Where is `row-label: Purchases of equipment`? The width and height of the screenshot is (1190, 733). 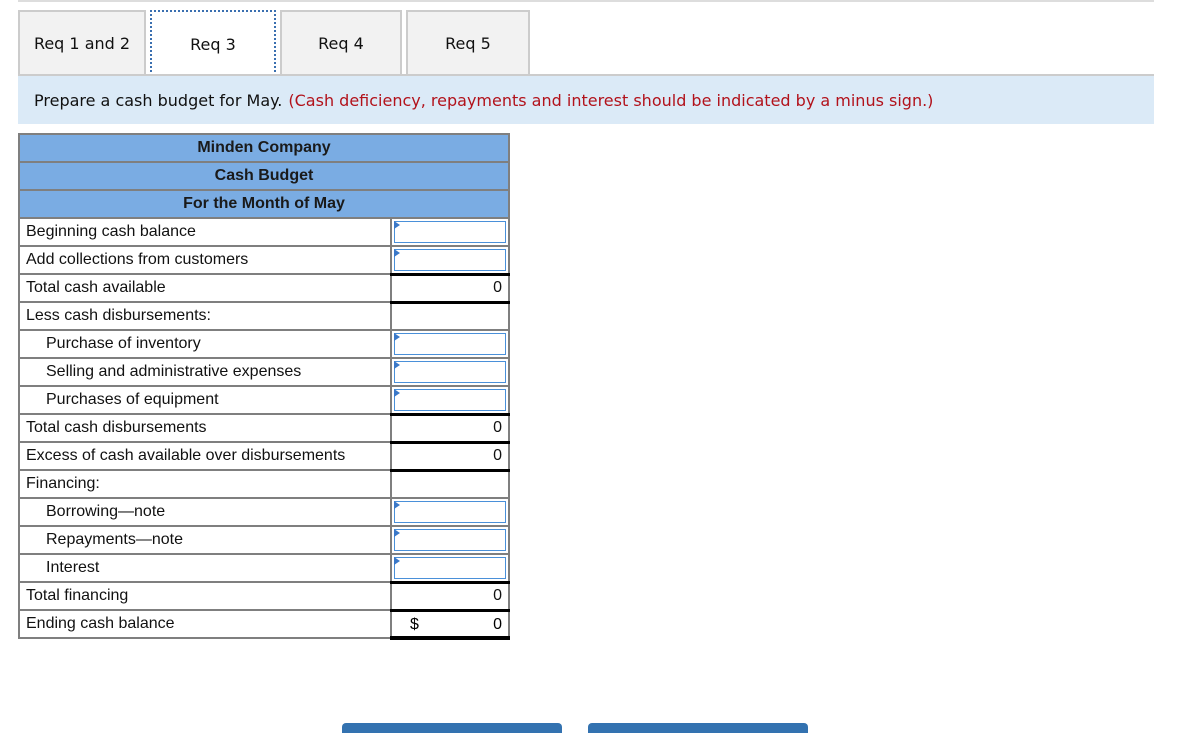 row-label: Purchases of equipment is located at coordinates (205, 400).